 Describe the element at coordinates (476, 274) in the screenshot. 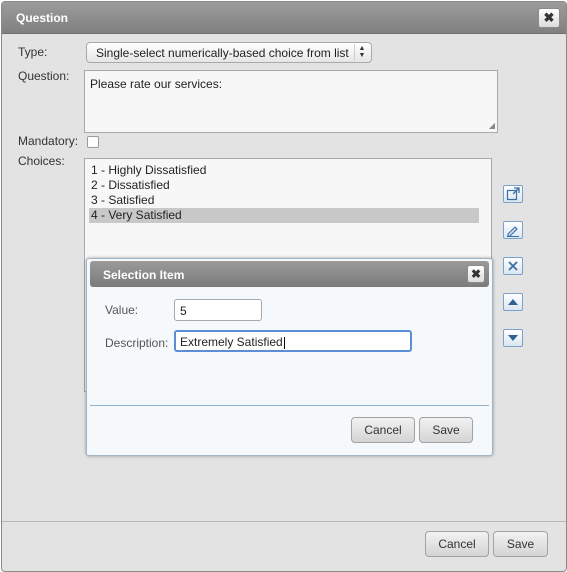

I see `selection-item-close-button: ✖` at that location.